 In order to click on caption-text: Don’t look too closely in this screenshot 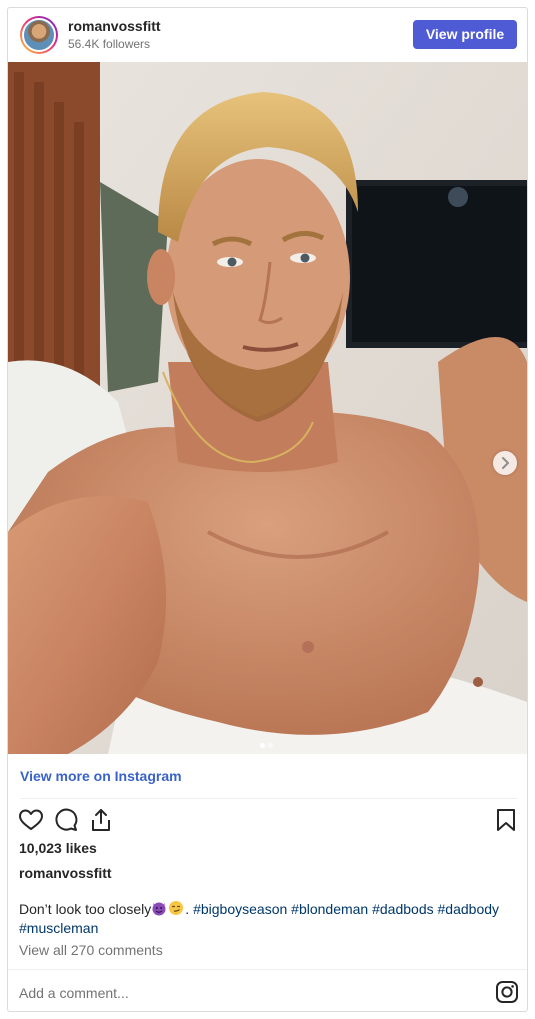, I will do `click(85, 909)`.